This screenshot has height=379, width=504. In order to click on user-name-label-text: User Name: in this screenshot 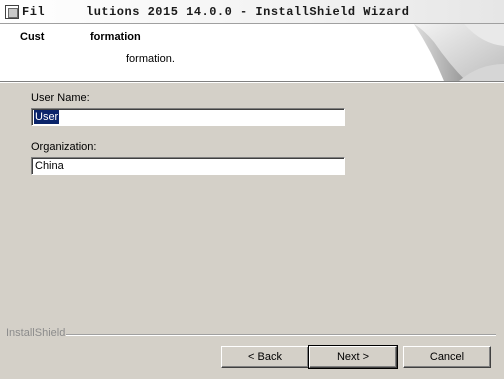, I will do `click(60, 98)`.